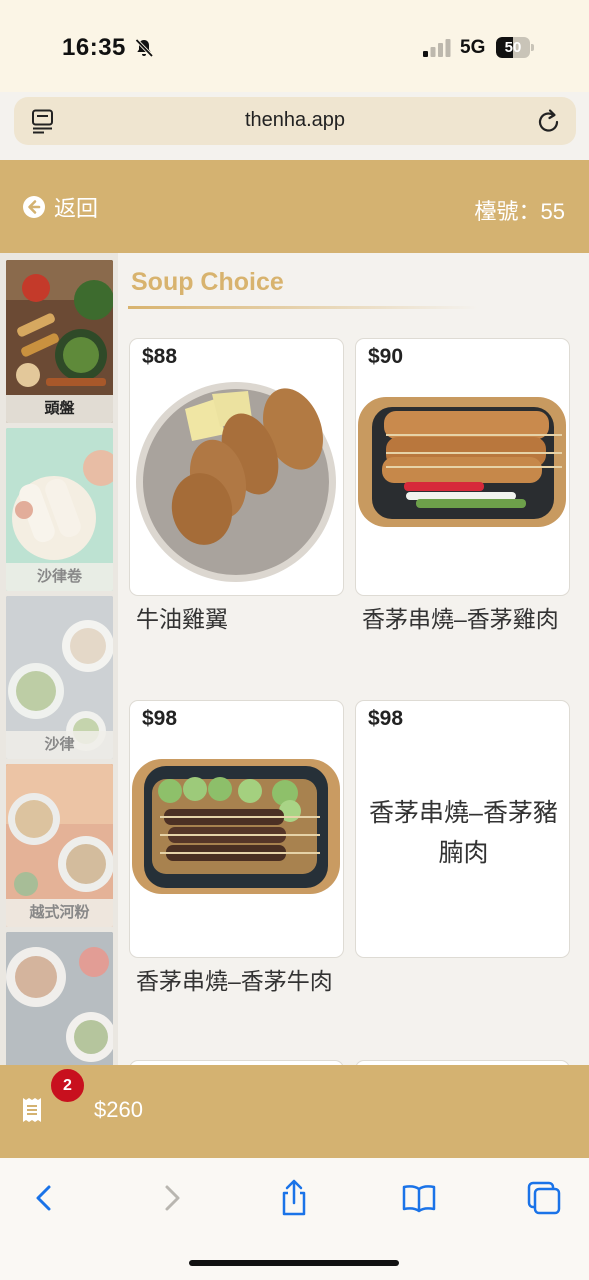 Image resolution: width=589 pixels, height=1280 pixels. I want to click on battery-level: 50, so click(513, 47).